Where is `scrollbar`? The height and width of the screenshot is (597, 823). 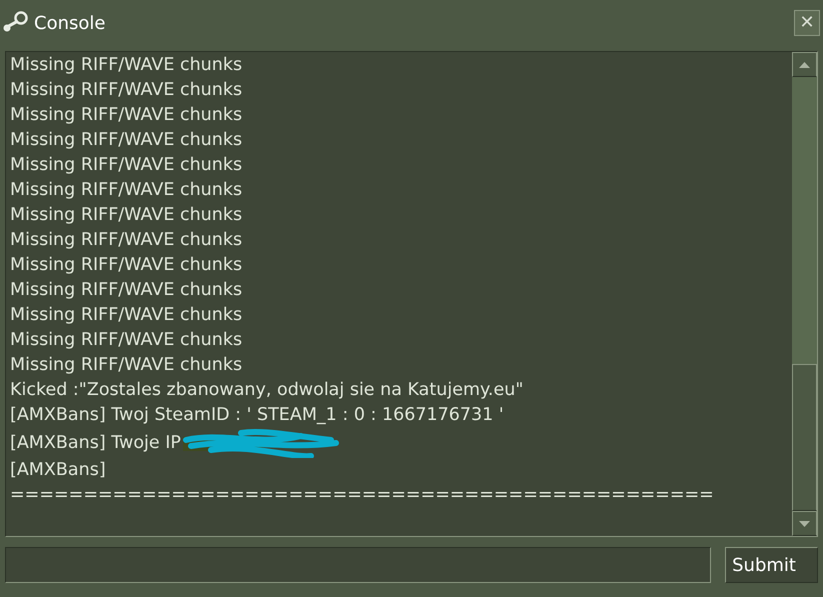 scrollbar is located at coordinates (804, 294).